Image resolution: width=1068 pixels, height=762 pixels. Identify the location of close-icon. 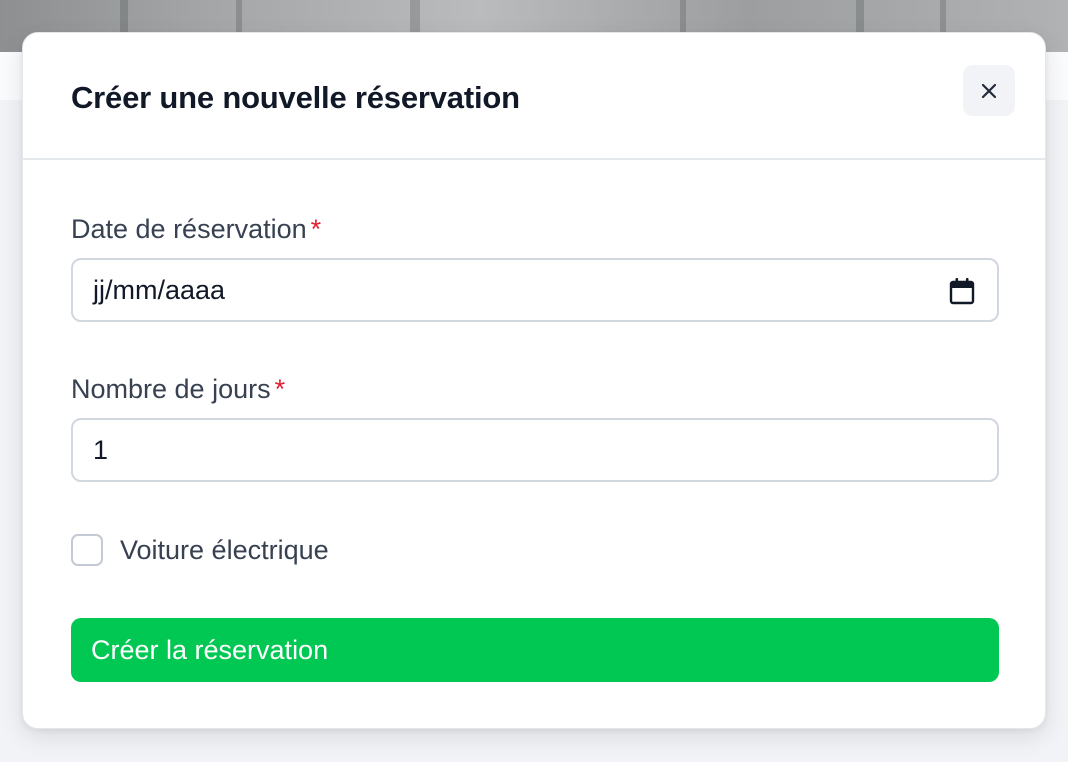
(989, 90).